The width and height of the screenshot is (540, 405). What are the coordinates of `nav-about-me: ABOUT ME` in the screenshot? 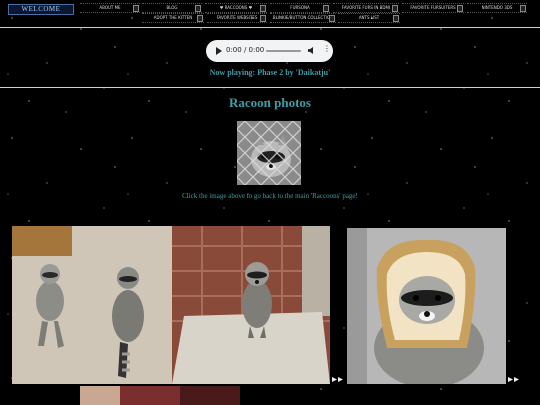 It's located at (110, 8).